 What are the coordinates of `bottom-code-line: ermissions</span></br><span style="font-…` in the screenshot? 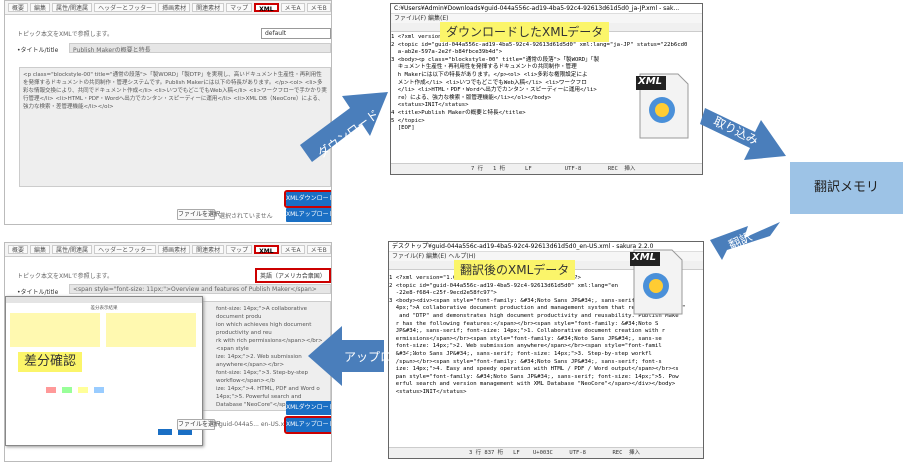 It's located at (525, 338).